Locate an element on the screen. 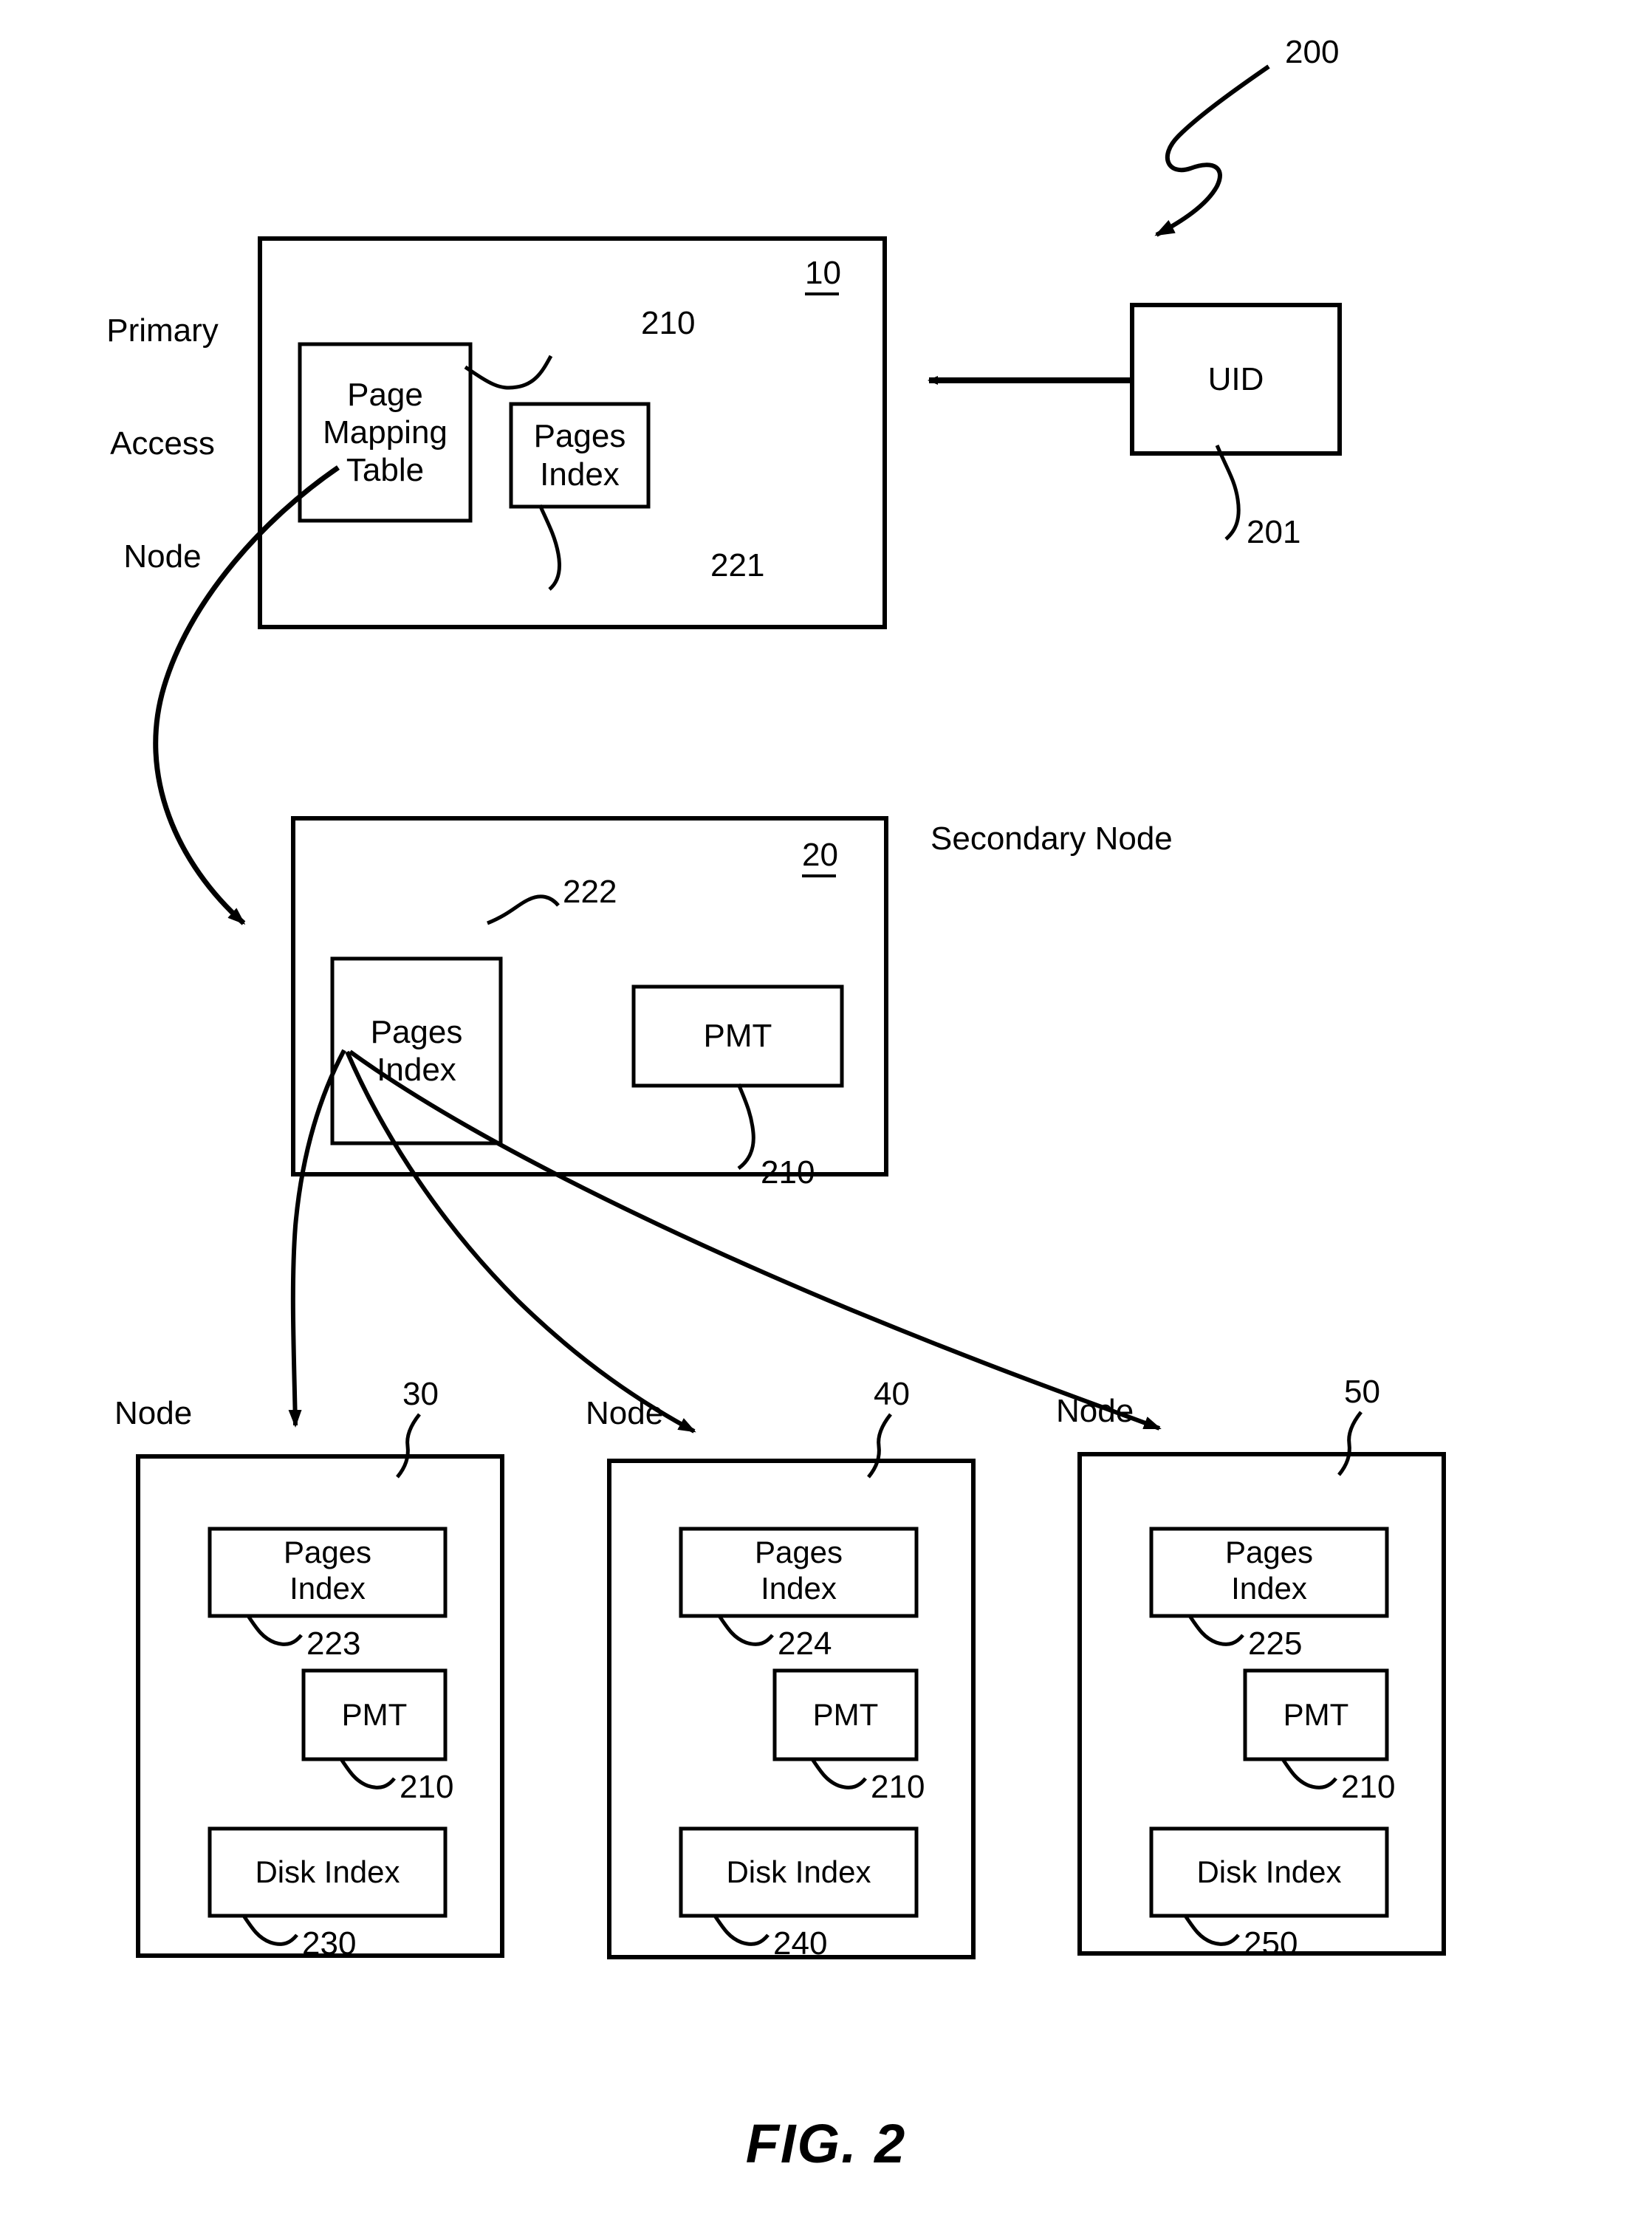 Image resolution: width=1652 pixels, height=2240 pixels. node-30-pmt-ref: 210 is located at coordinates (427, 1787).